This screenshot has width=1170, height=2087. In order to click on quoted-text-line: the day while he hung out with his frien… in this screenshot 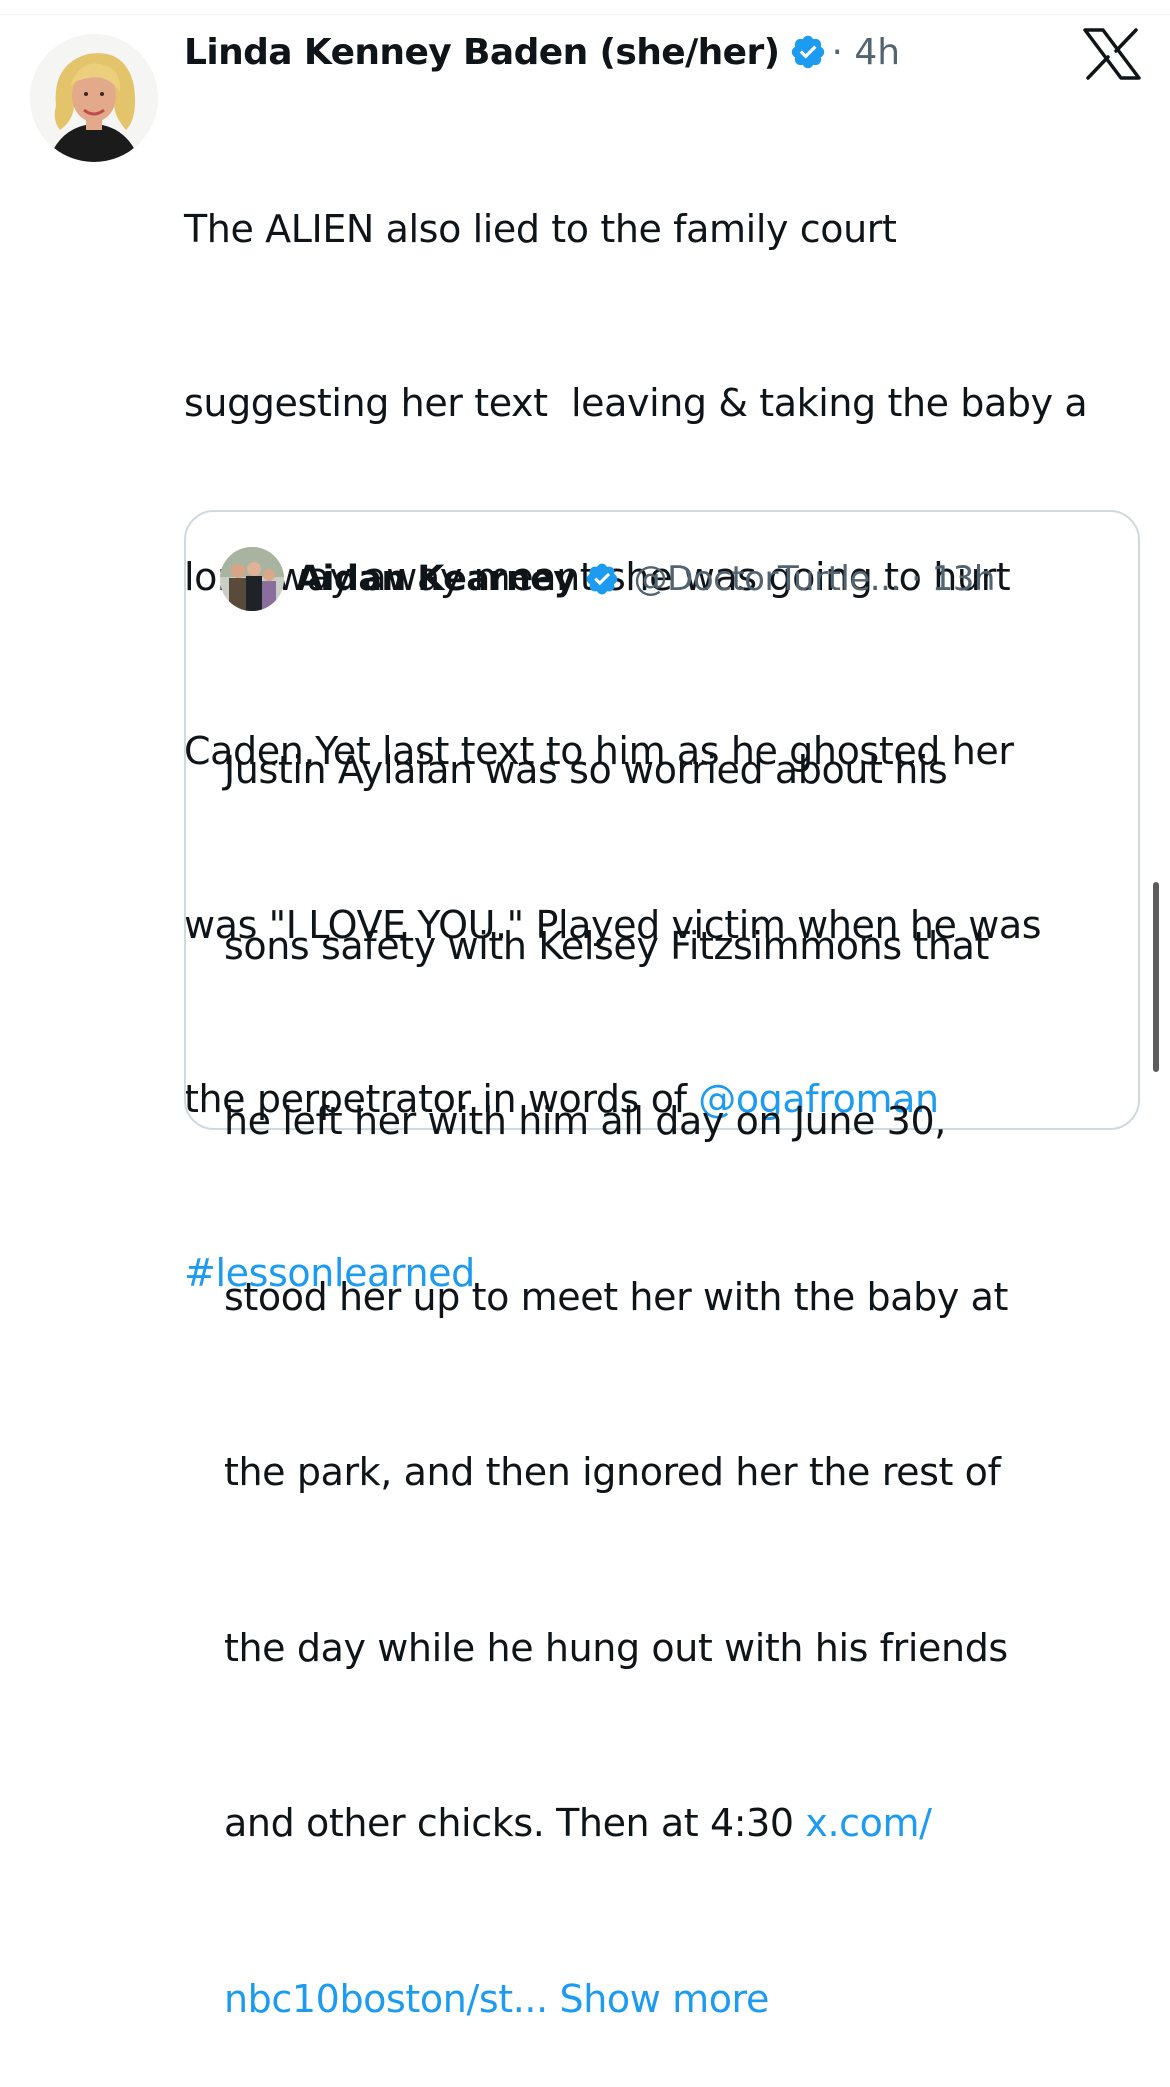, I will do `click(616, 1647)`.